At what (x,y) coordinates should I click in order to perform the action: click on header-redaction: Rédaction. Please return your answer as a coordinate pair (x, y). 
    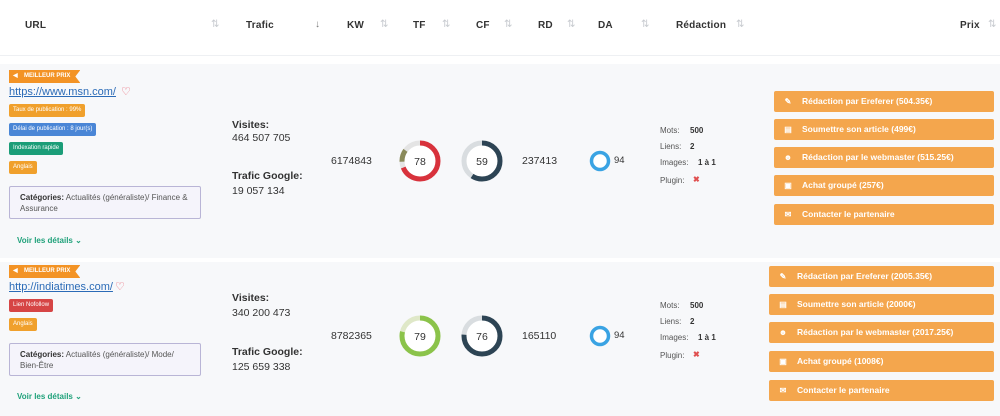
    Looking at the image, I should click on (701, 25).